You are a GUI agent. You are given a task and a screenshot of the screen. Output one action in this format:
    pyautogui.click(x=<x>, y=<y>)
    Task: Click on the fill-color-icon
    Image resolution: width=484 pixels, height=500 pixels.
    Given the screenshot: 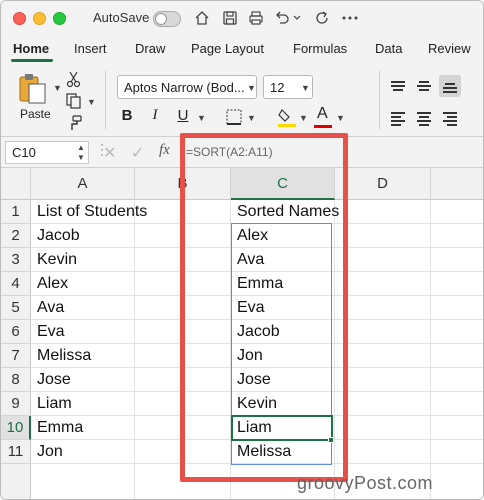 What is the action you would take?
    pyautogui.click(x=287, y=117)
    